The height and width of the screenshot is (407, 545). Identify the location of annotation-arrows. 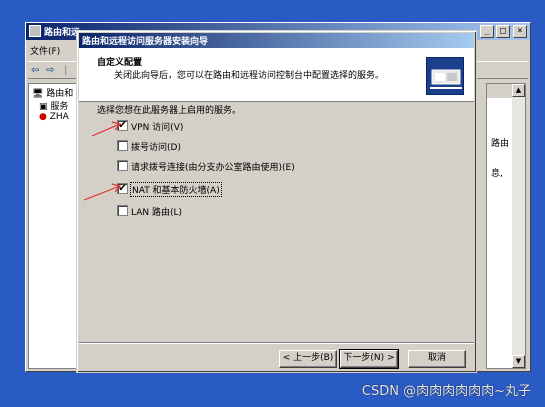
(102, 161).